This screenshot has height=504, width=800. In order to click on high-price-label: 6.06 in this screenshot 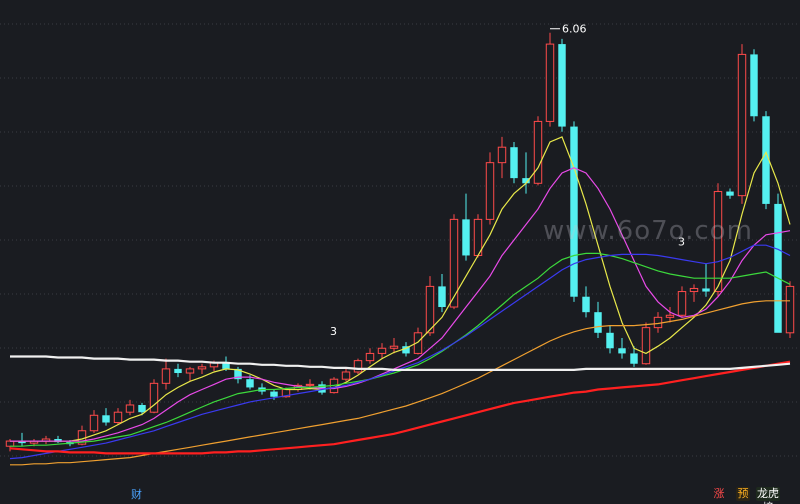, I will do `click(574, 29)`.